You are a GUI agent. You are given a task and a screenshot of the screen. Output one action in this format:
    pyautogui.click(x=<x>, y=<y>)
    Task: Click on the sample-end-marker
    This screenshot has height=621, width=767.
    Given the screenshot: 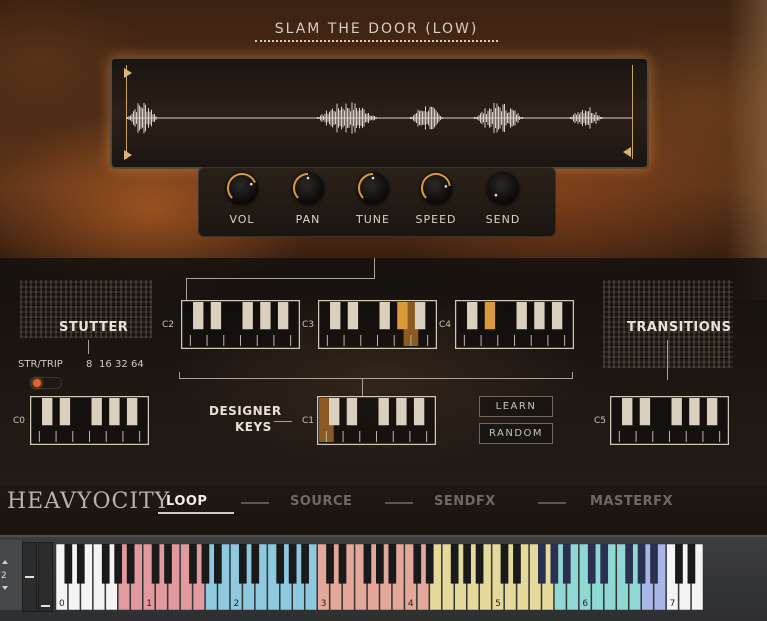 What is the action you would take?
    pyautogui.click(x=627, y=152)
    